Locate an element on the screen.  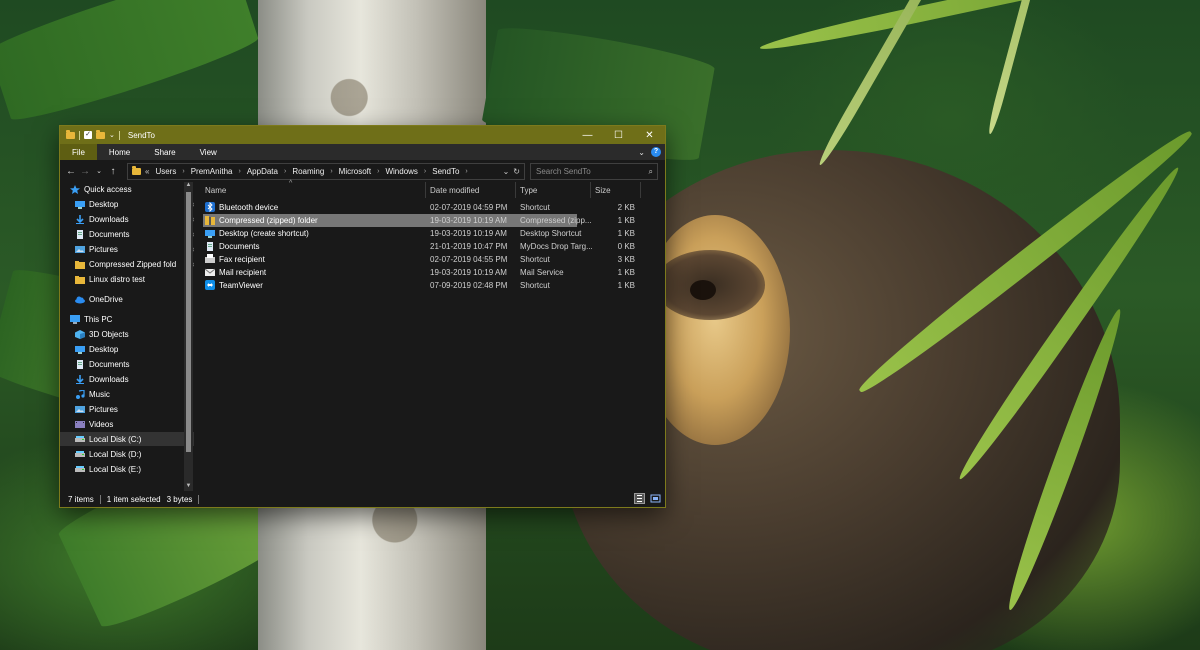
search-box: Search SendTo ⌕ is located at coordinates (594, 171).